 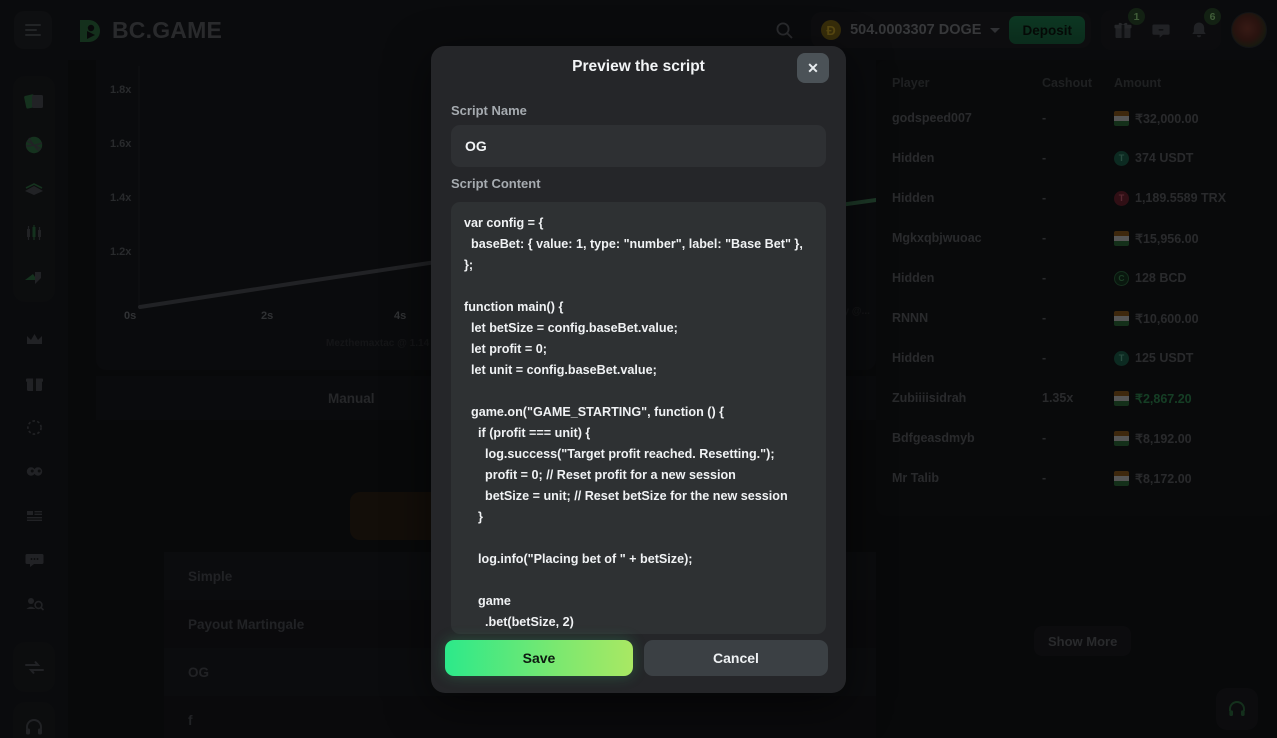 I want to click on script-name-label: Script Name, so click(x=489, y=110).